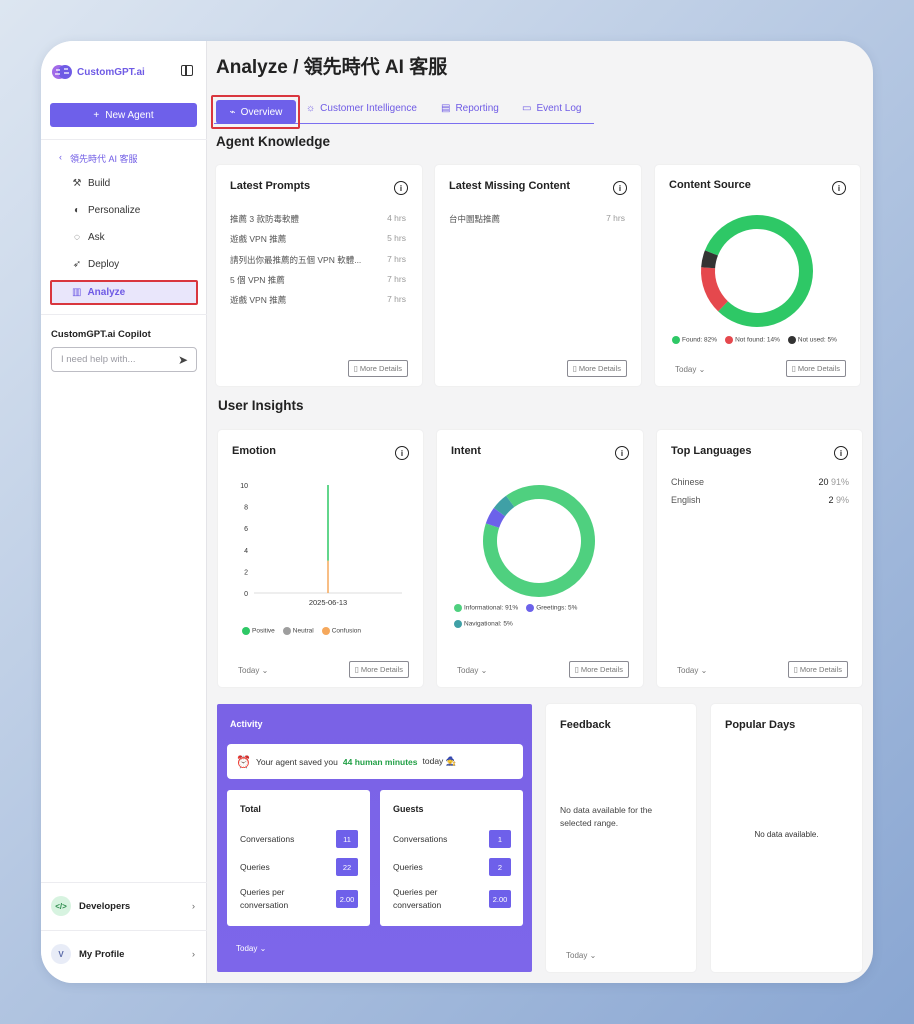 The width and height of the screenshot is (914, 1024). Describe the element at coordinates (60, 157) in the screenshot. I see `chevron-left-icon: ‹` at that location.